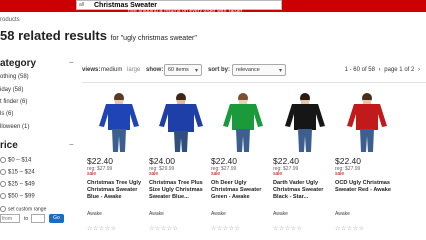 This screenshot has width=426, height=240. What do you see at coordinates (71, 144) in the screenshot?
I see `price-collapse-icon: −` at bounding box center [71, 144].